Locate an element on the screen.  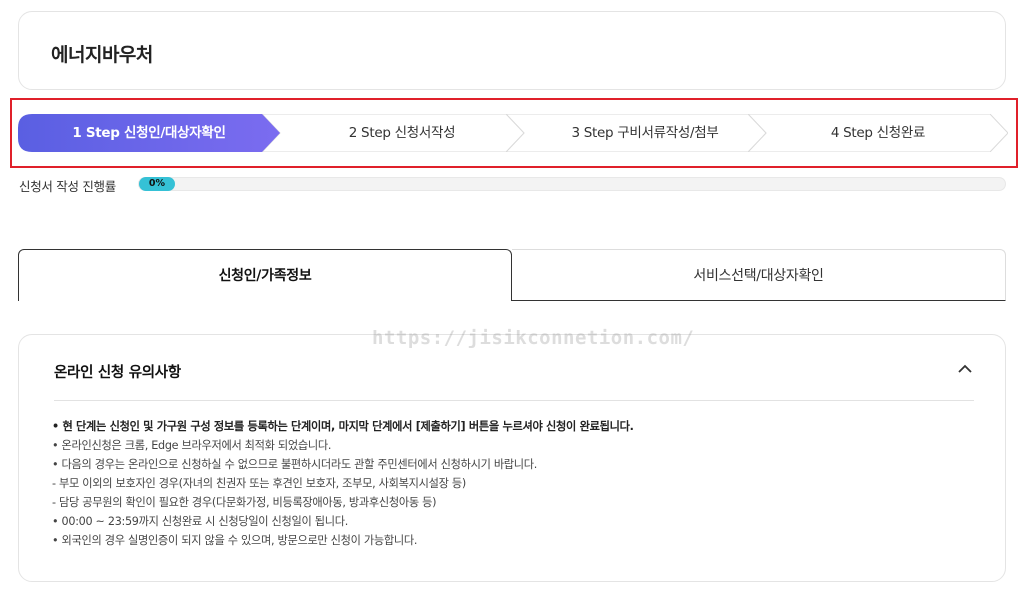
progress-label: 신청서 작성 진행률 is located at coordinates (67, 186).